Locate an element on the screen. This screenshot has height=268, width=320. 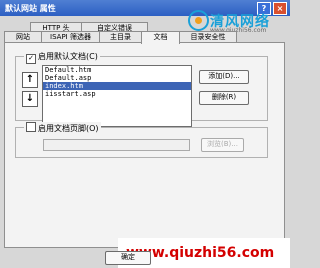
list-item: Default.asp is located at coordinates (117, 78).